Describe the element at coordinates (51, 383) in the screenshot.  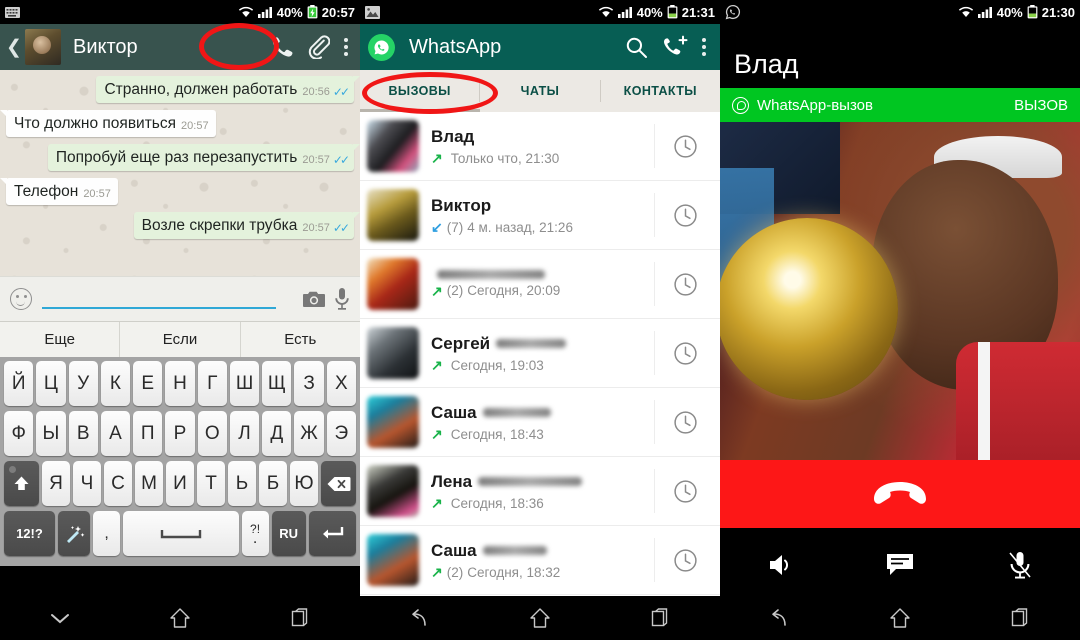
I see `key-1: Ц` at that location.